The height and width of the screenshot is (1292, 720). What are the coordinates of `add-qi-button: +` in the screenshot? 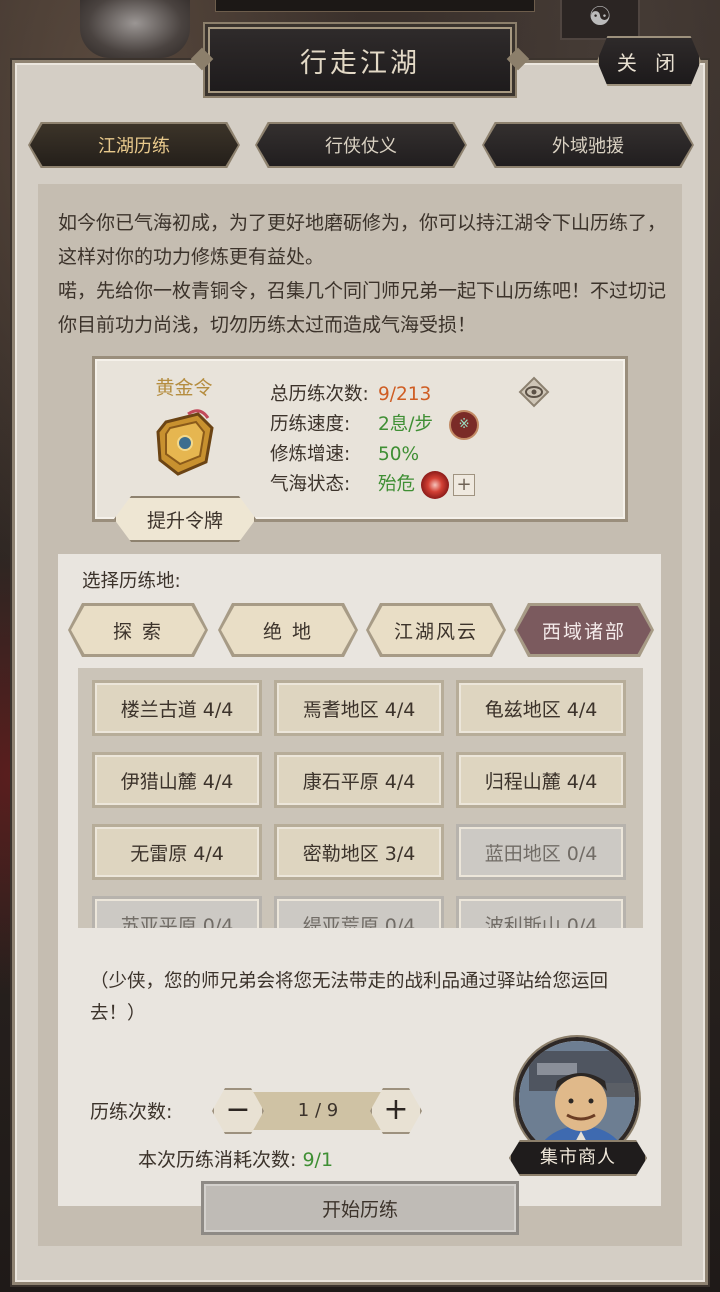 It's located at (464, 485).